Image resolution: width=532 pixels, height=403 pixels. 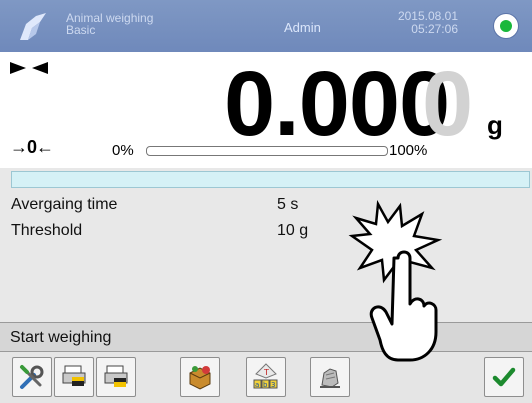 I want to click on svg-text: a, so click(x=257, y=385).